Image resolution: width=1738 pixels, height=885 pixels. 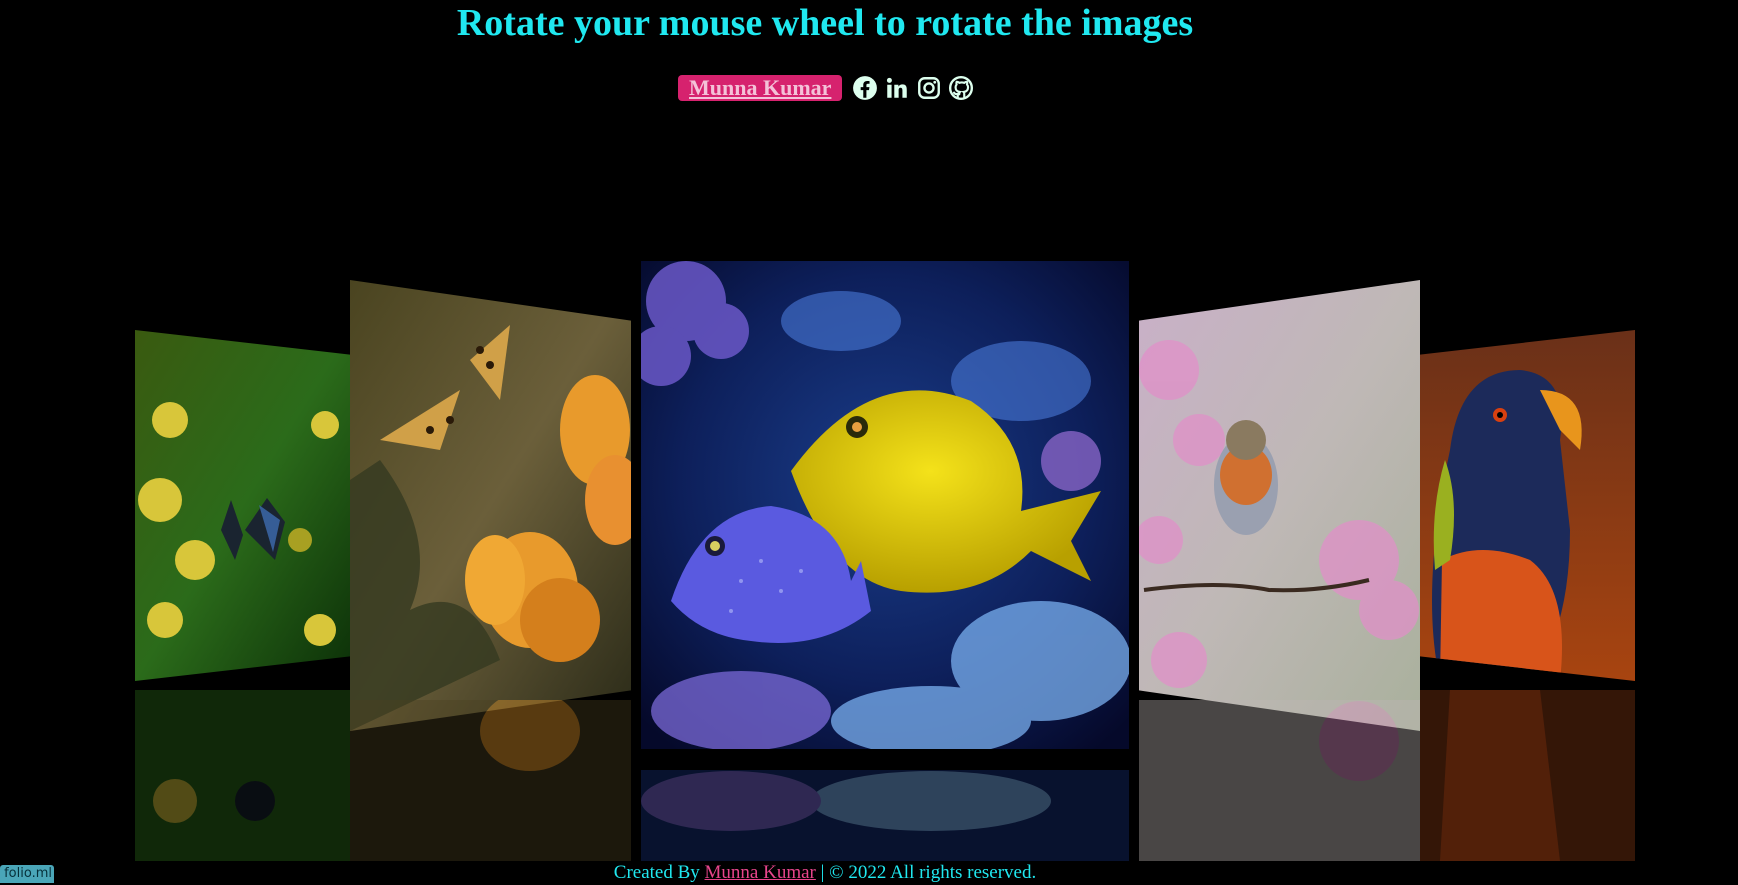 I want to click on gallery-image-parrot, so click(x=1527, y=505).